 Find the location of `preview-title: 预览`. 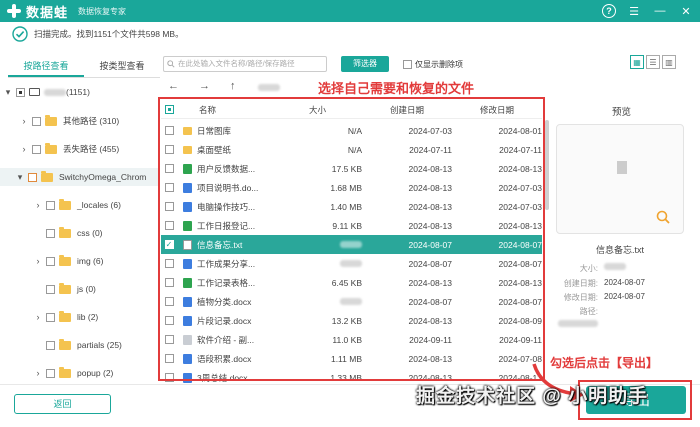

preview-title: 预览 is located at coordinates (622, 112).